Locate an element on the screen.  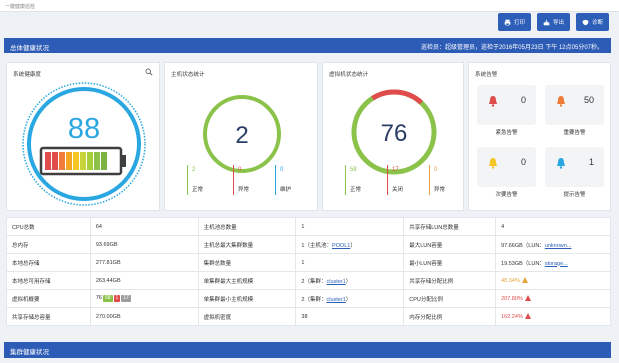
pool1-link: POOL1 is located at coordinates (341, 246).